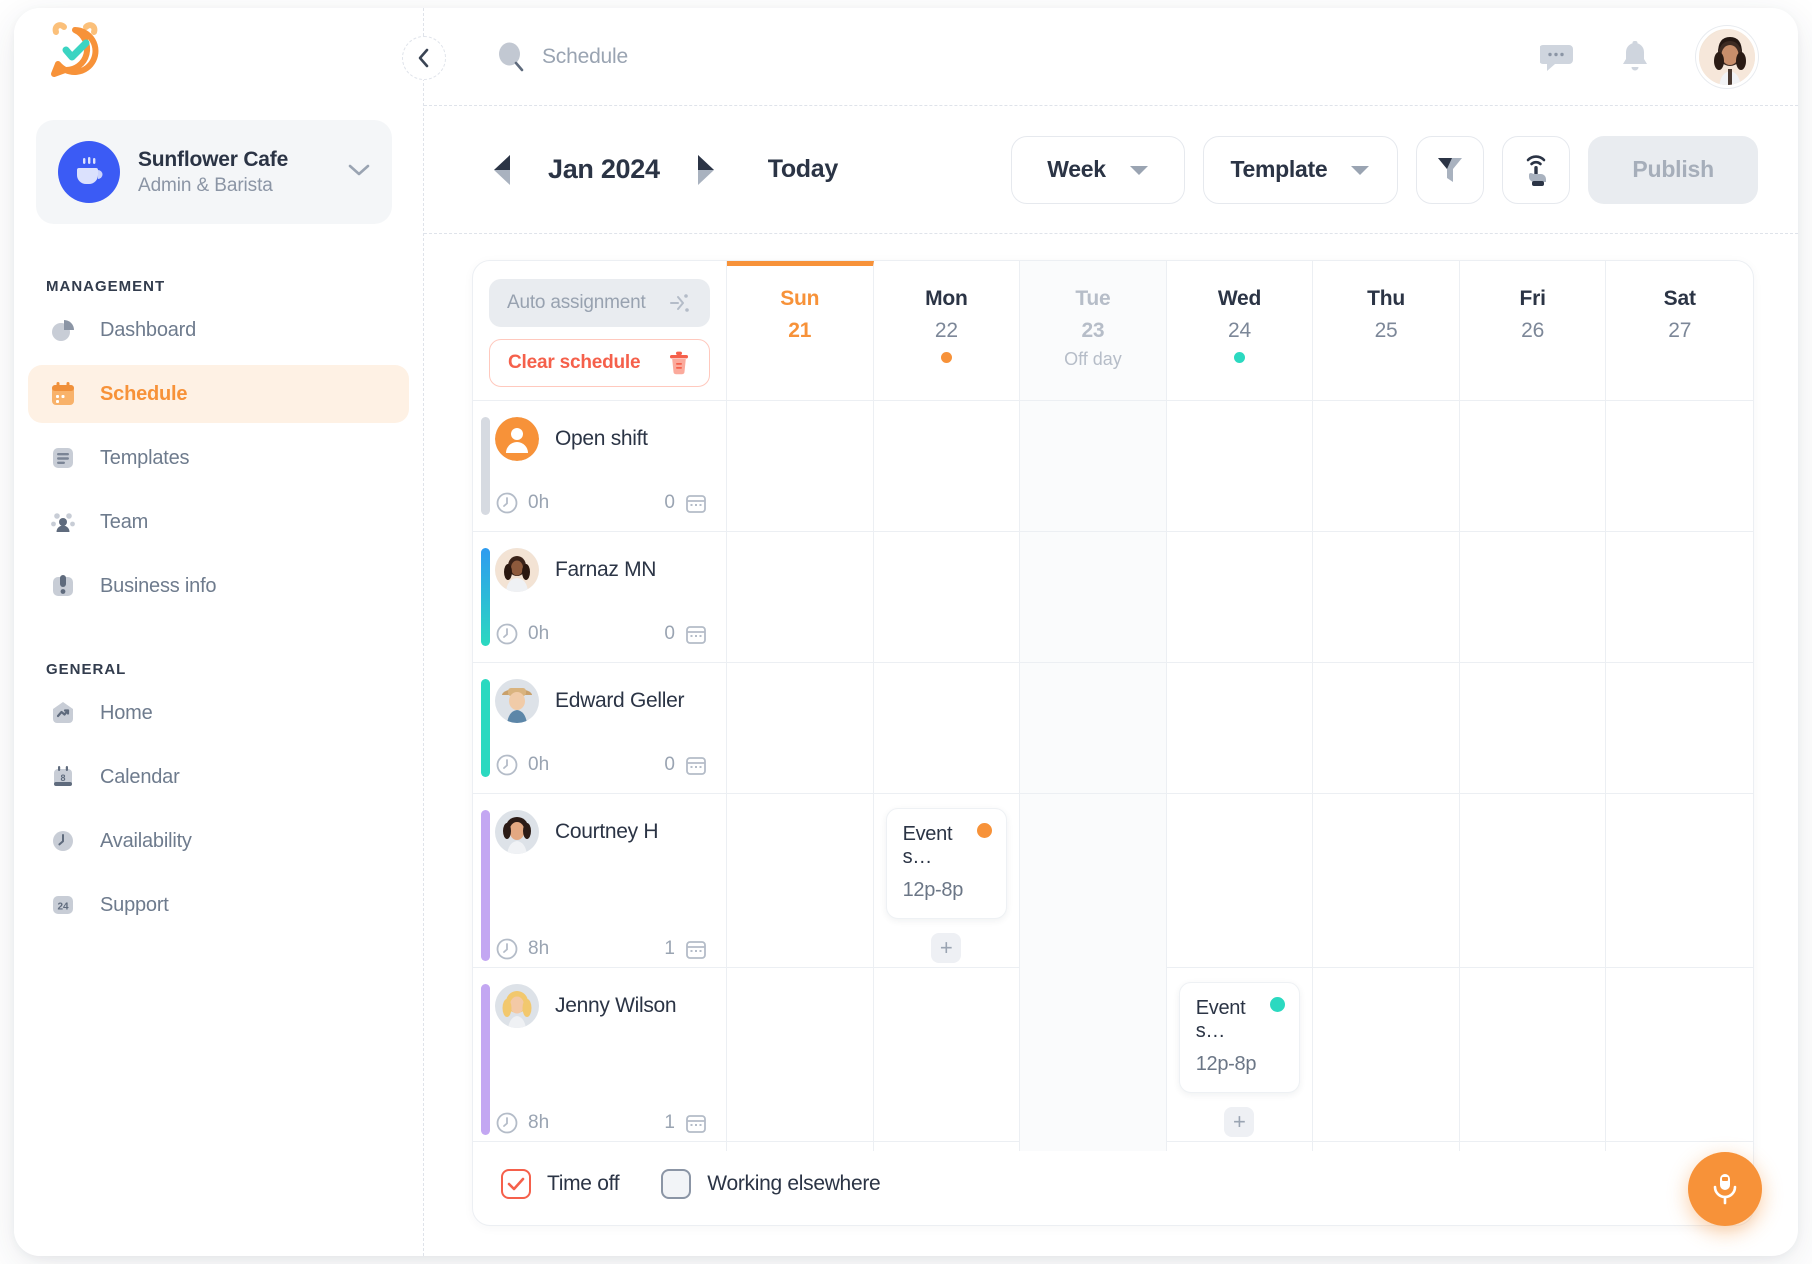 The height and width of the screenshot is (1264, 1812). What do you see at coordinates (218, 841) in the screenshot?
I see `sidebar-item-availability: Availability` at bounding box center [218, 841].